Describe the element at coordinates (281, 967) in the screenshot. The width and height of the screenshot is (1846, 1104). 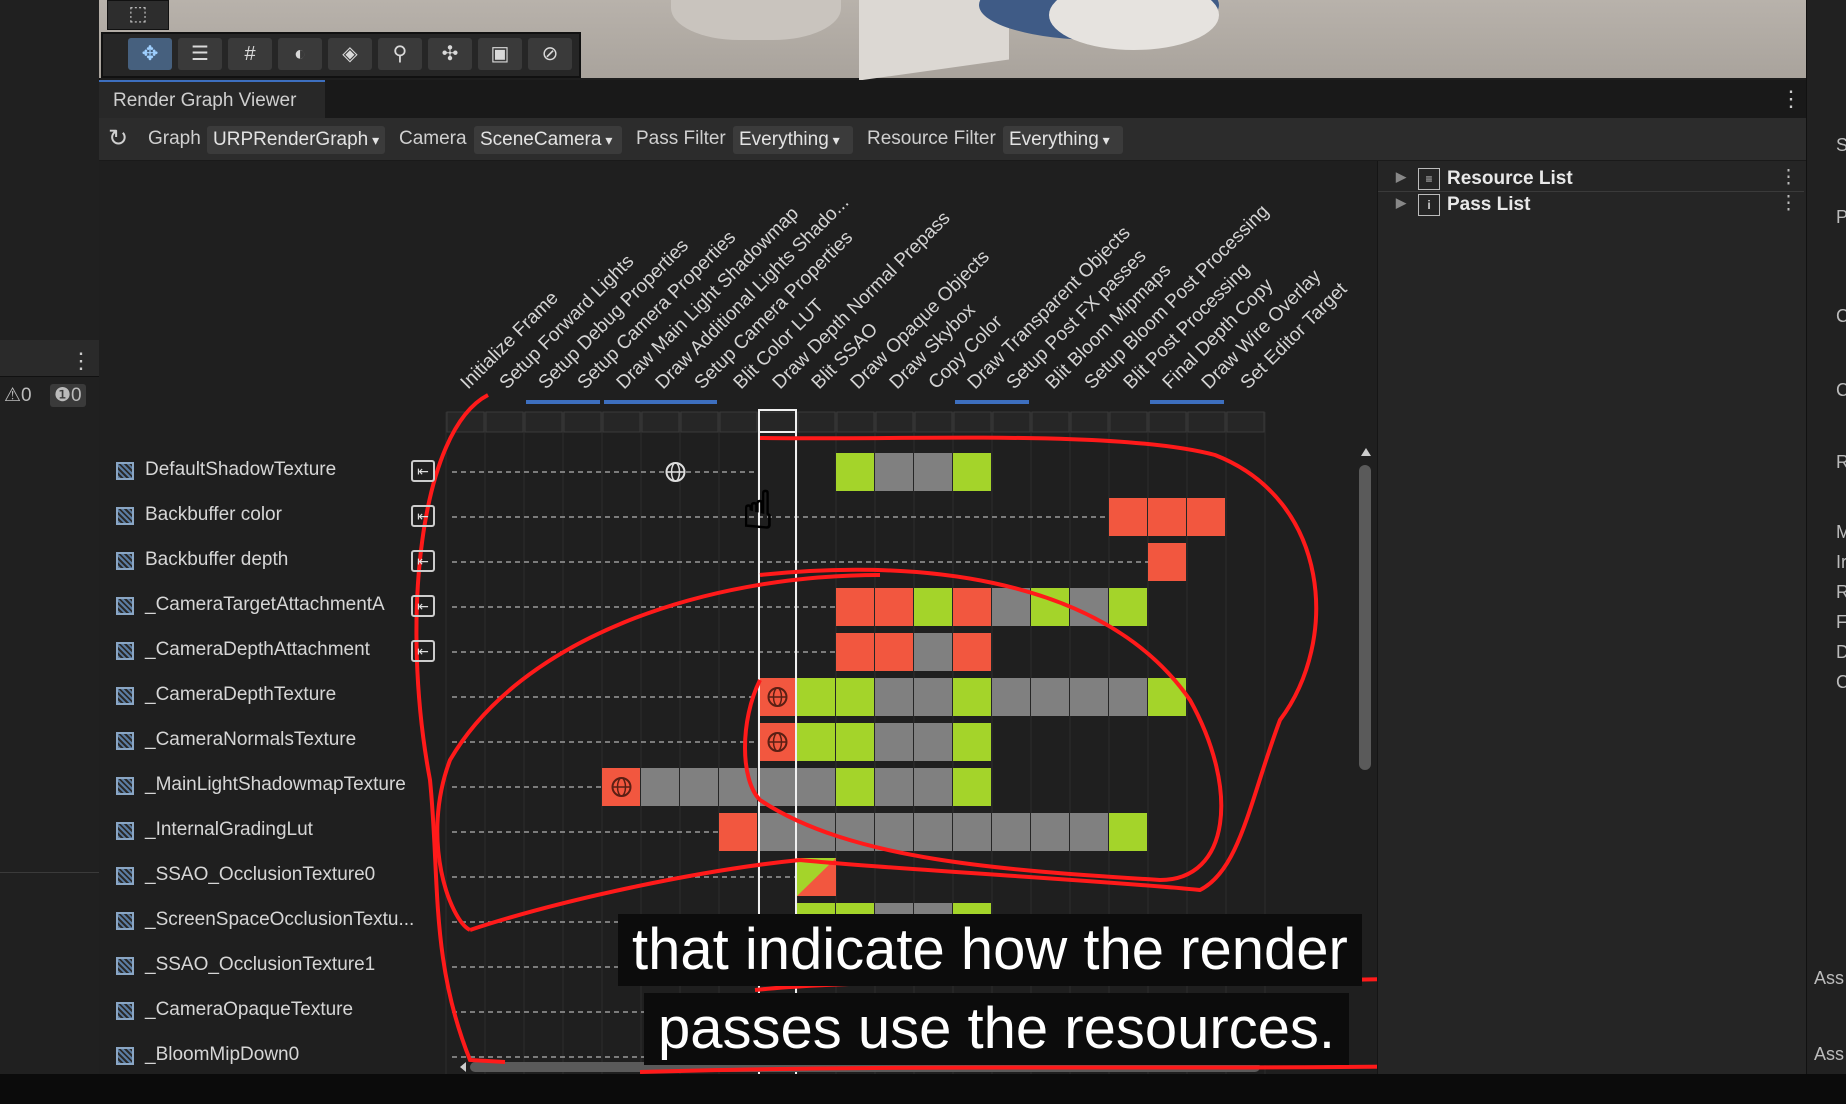
I see `resource-row: _SSAO_OcclusionTexture1` at that location.